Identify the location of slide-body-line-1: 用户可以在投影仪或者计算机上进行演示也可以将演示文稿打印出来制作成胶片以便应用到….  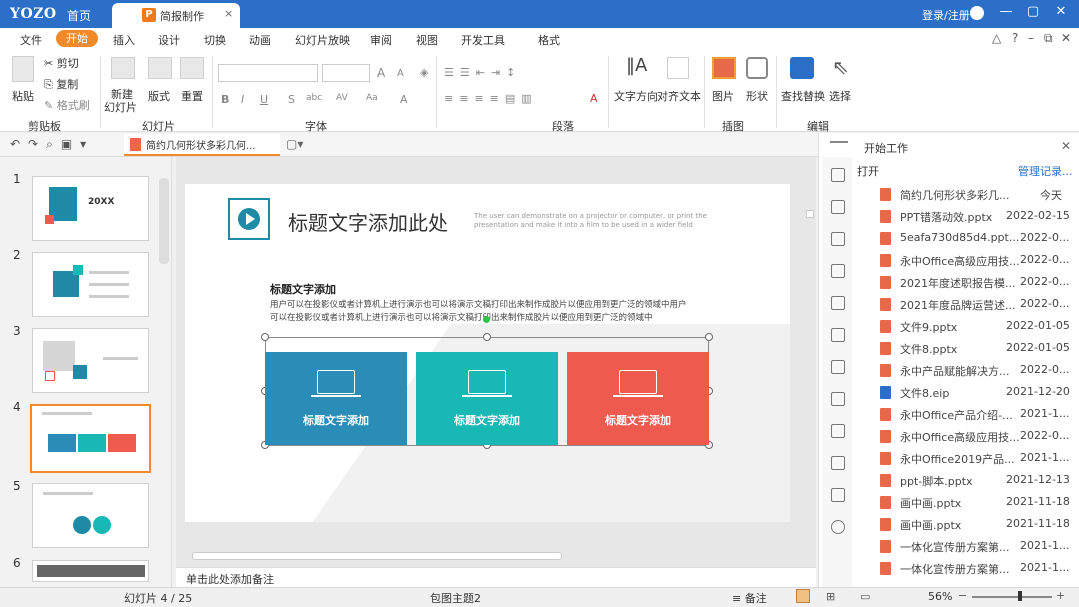
(490, 304).